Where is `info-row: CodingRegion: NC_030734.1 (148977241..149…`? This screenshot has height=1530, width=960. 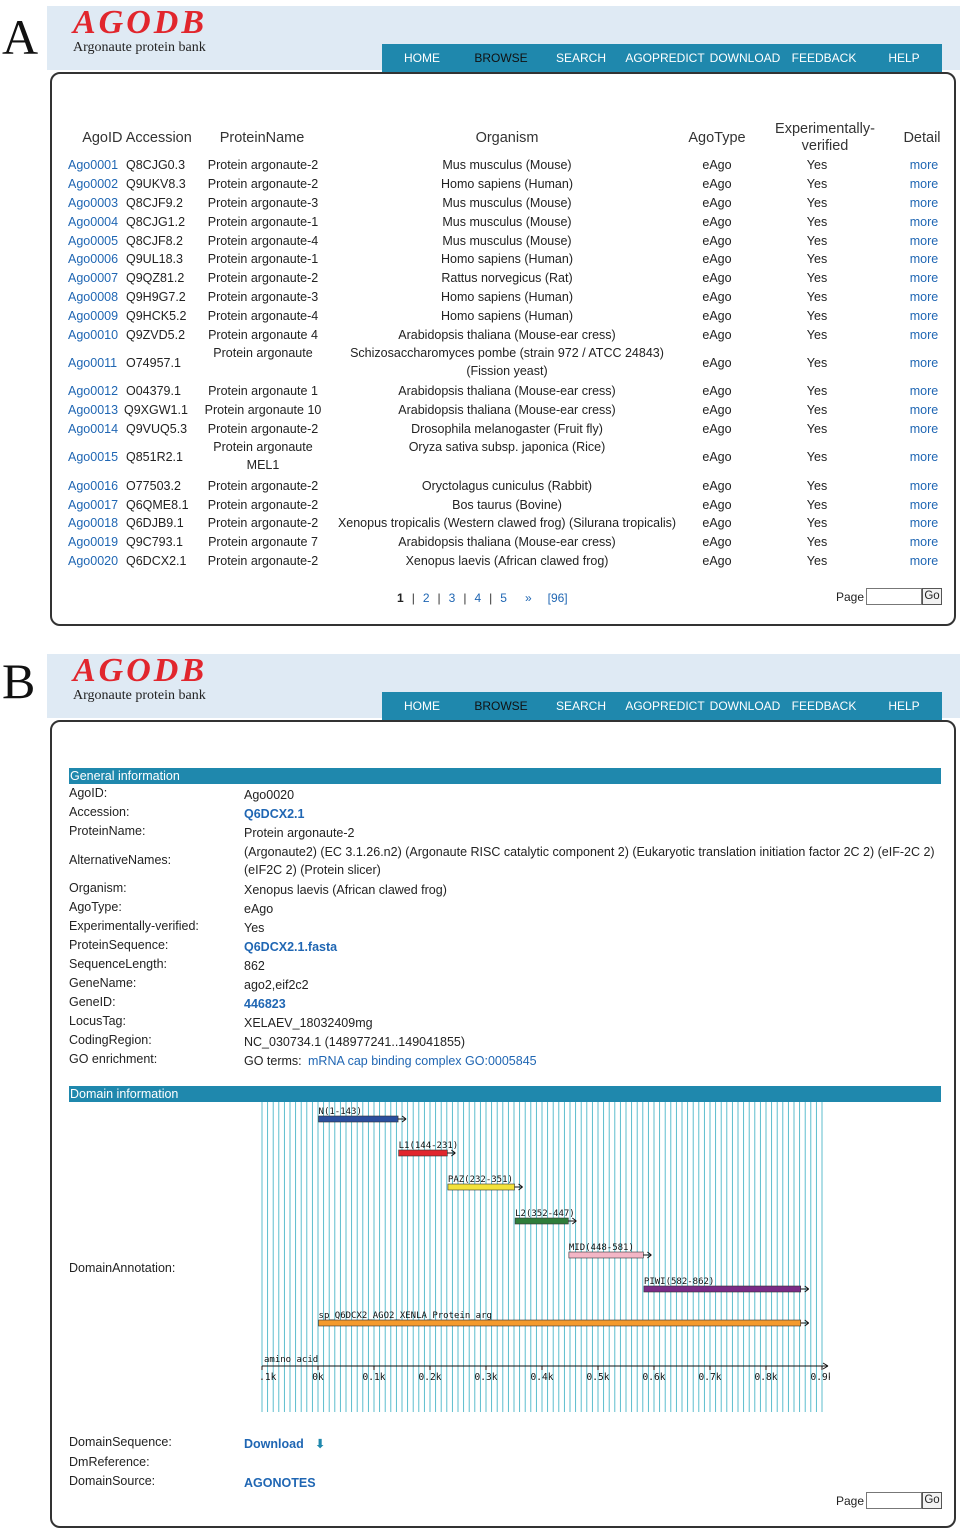 info-row: CodingRegion: NC_030734.1 (148977241..149… is located at coordinates (505, 1042).